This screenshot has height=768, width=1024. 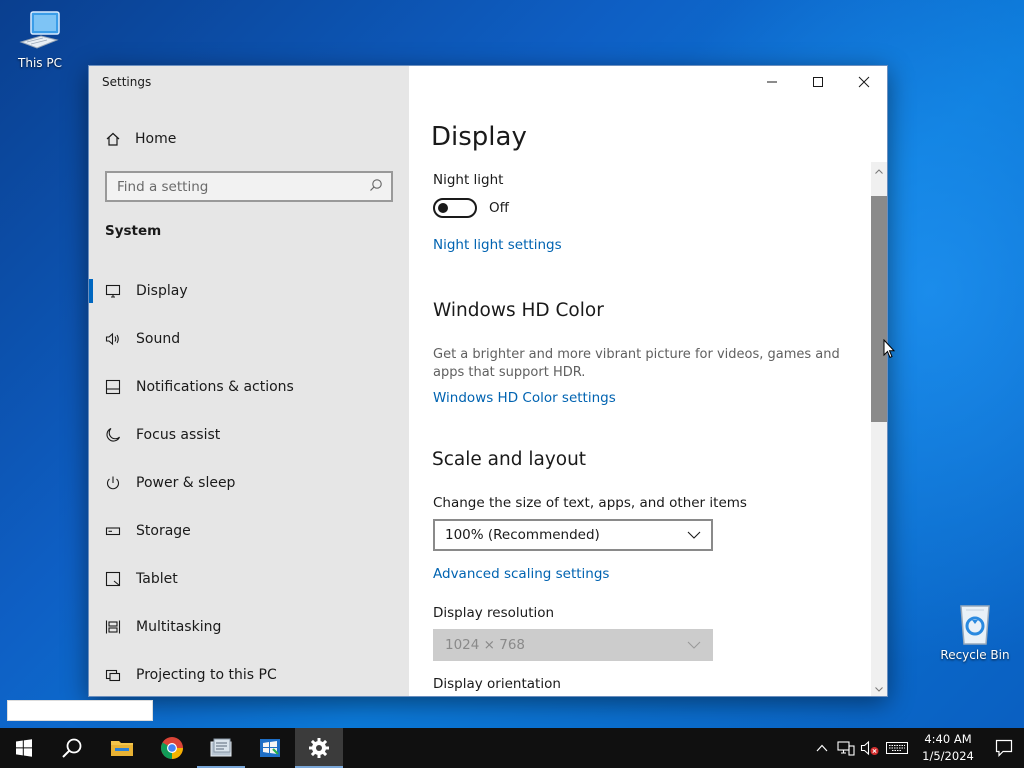 What do you see at coordinates (376, 187) in the screenshot?
I see `search-icon` at bounding box center [376, 187].